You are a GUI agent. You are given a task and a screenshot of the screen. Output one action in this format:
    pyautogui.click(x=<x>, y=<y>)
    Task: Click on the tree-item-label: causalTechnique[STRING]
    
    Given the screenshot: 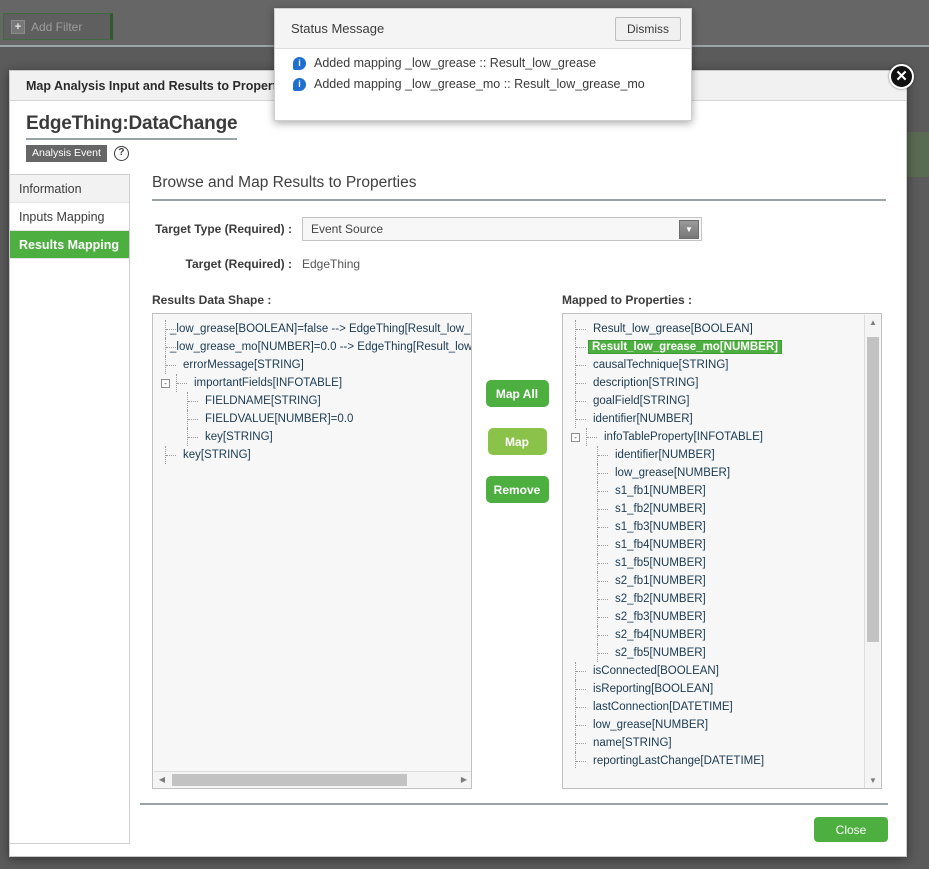 What is the action you would take?
    pyautogui.click(x=661, y=365)
    